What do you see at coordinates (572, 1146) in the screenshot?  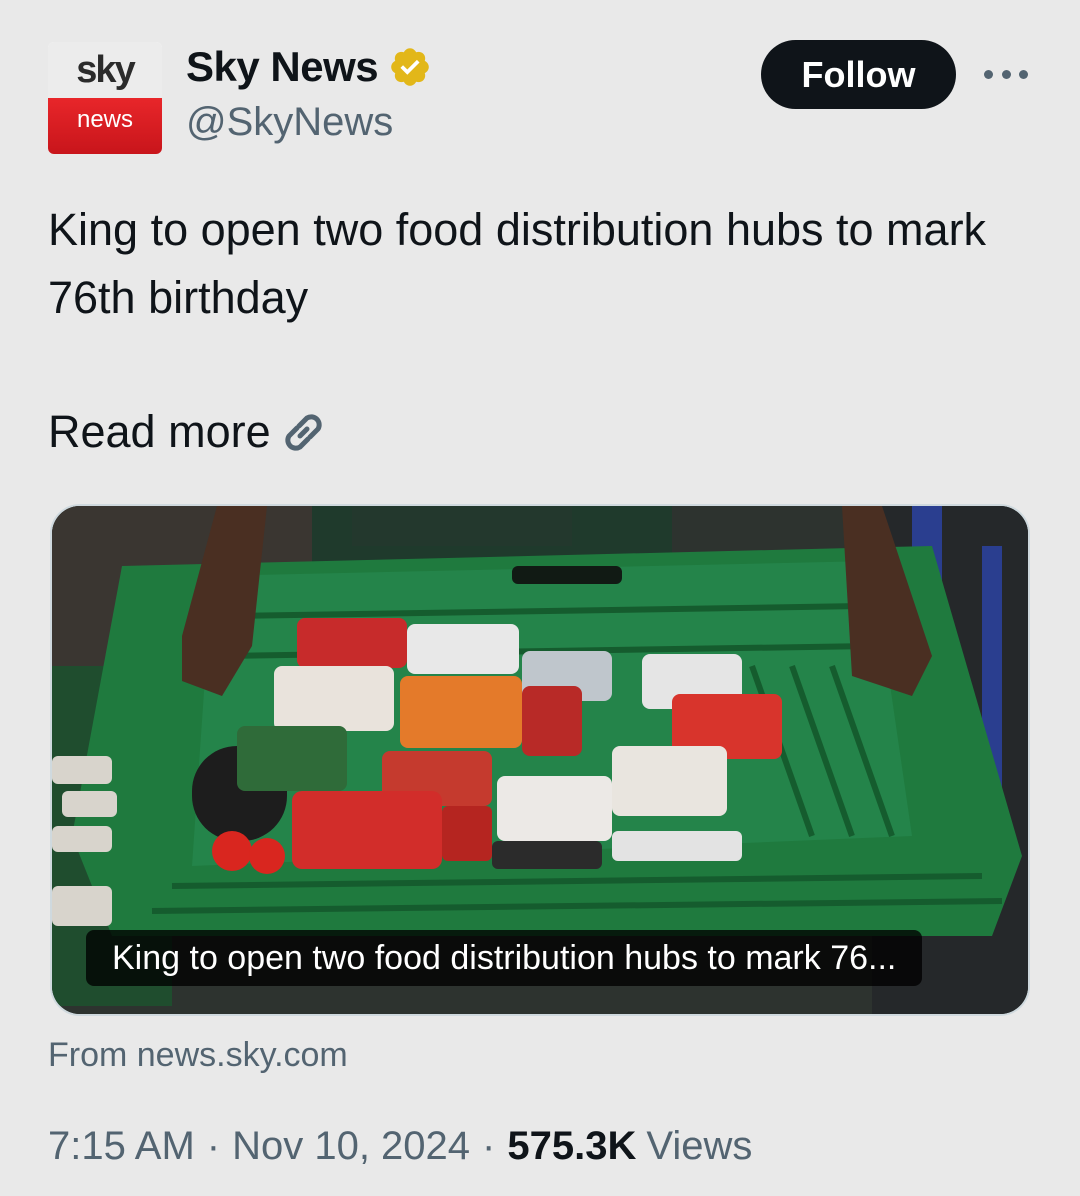 I see `views-count: 575.3K` at bounding box center [572, 1146].